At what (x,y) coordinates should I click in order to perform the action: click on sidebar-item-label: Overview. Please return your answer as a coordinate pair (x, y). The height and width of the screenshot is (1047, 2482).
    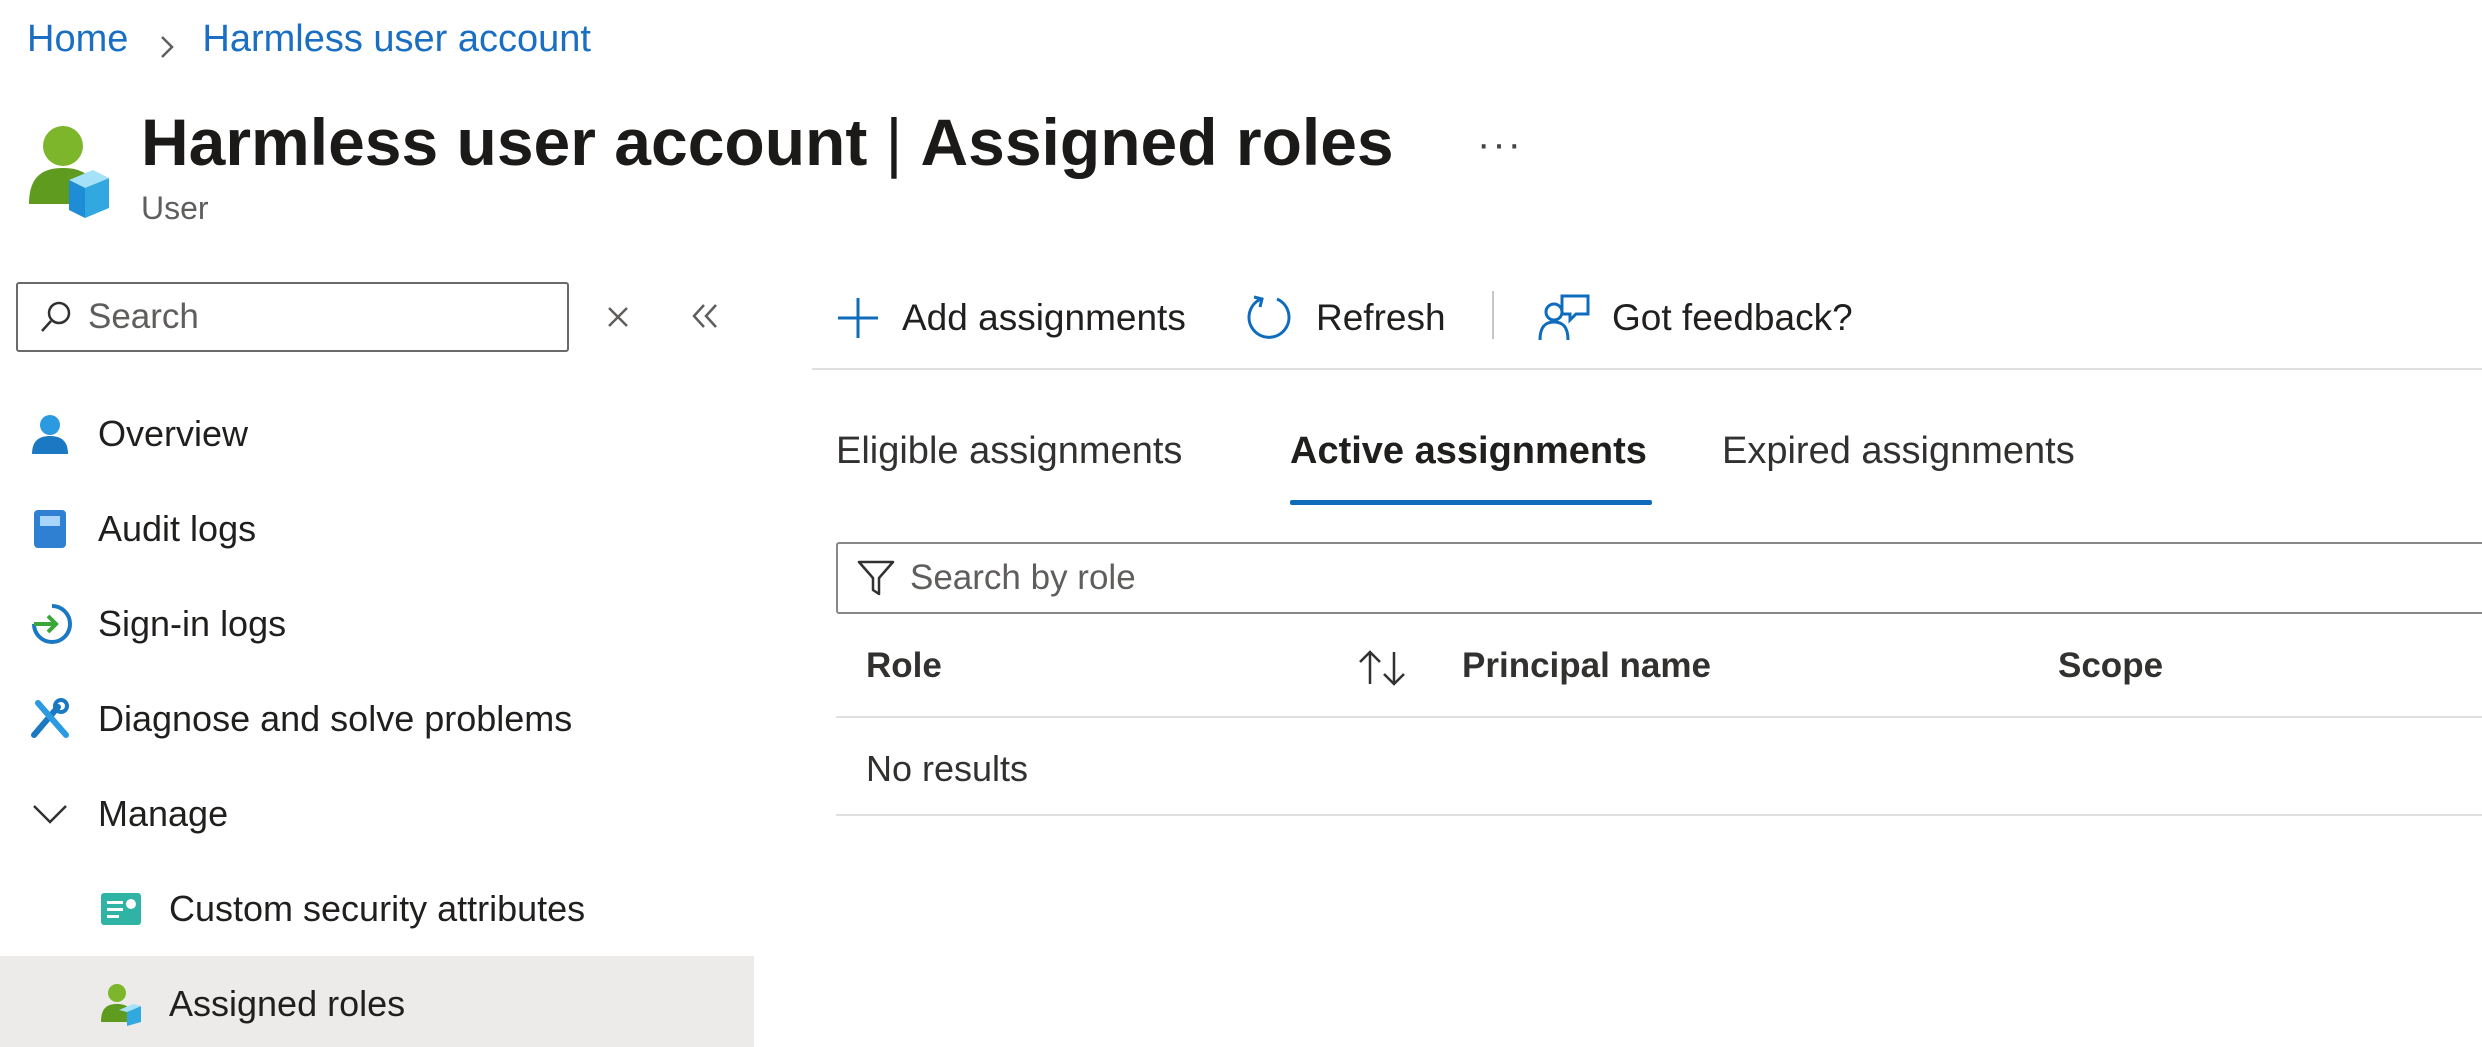
    Looking at the image, I should click on (173, 433).